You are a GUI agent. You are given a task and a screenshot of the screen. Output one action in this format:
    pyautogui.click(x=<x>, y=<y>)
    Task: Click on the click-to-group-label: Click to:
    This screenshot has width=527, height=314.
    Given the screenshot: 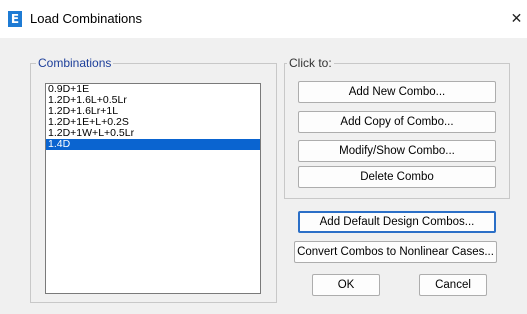 What is the action you would take?
    pyautogui.click(x=310, y=63)
    